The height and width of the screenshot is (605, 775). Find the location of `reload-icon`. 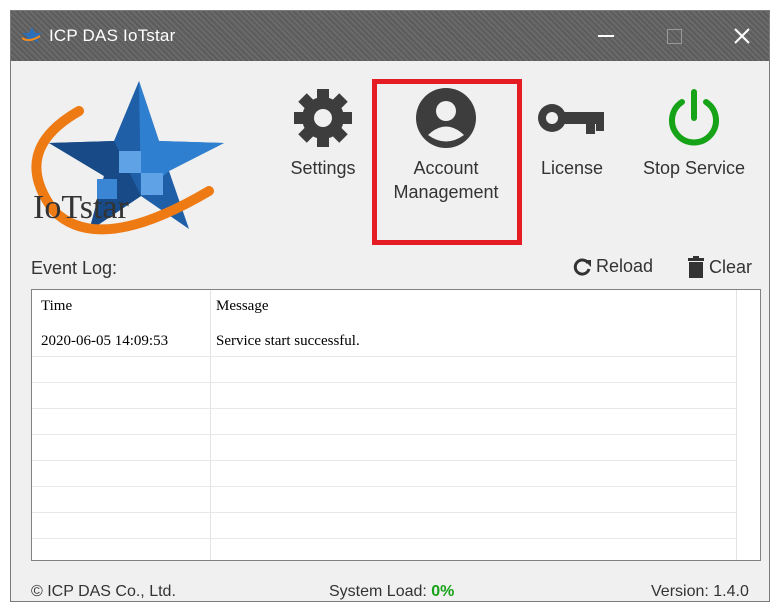

reload-icon is located at coordinates (582, 267).